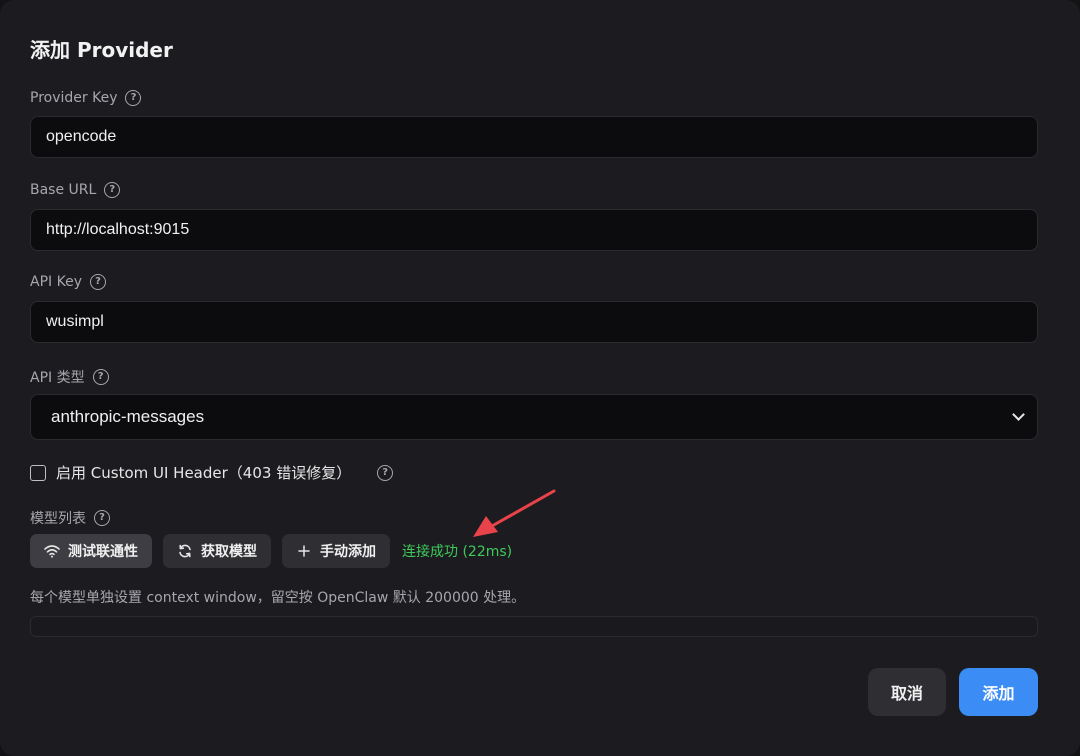  What do you see at coordinates (63, 190) in the screenshot?
I see `base-url-label-text: Base URL` at bounding box center [63, 190].